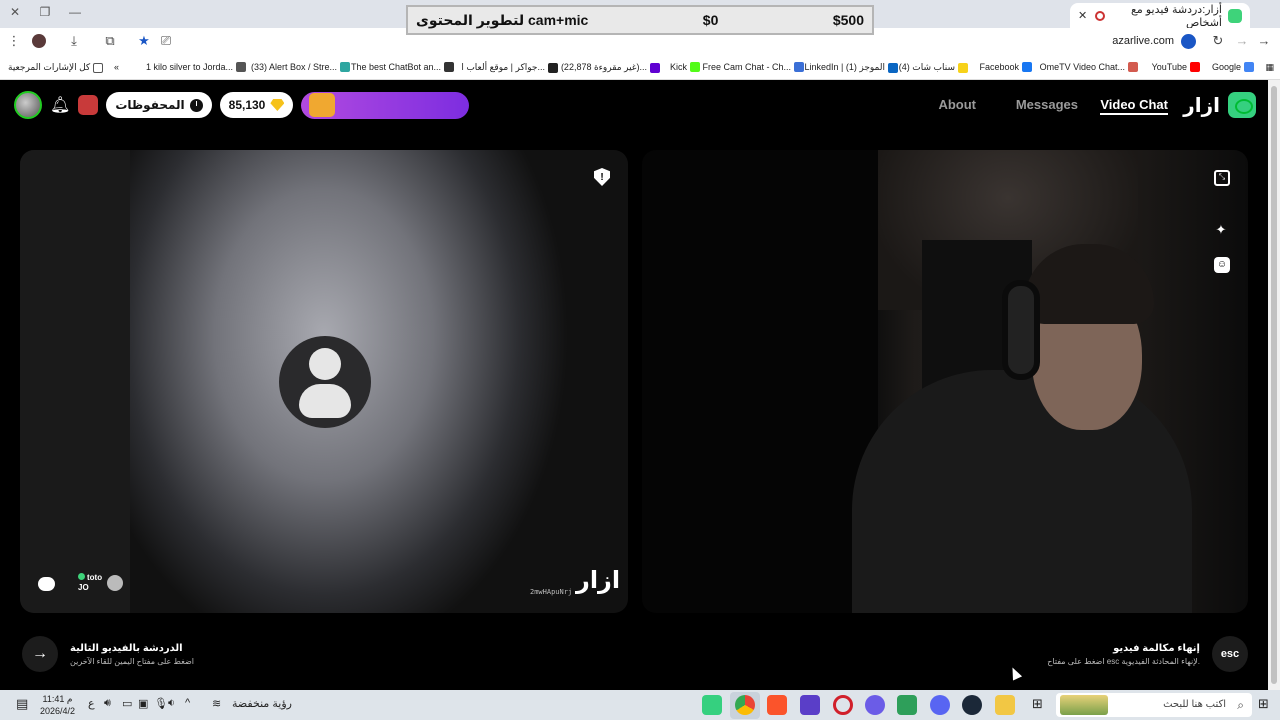  What do you see at coordinates (957, 104) in the screenshot?
I see `nav-about: About` at bounding box center [957, 104].